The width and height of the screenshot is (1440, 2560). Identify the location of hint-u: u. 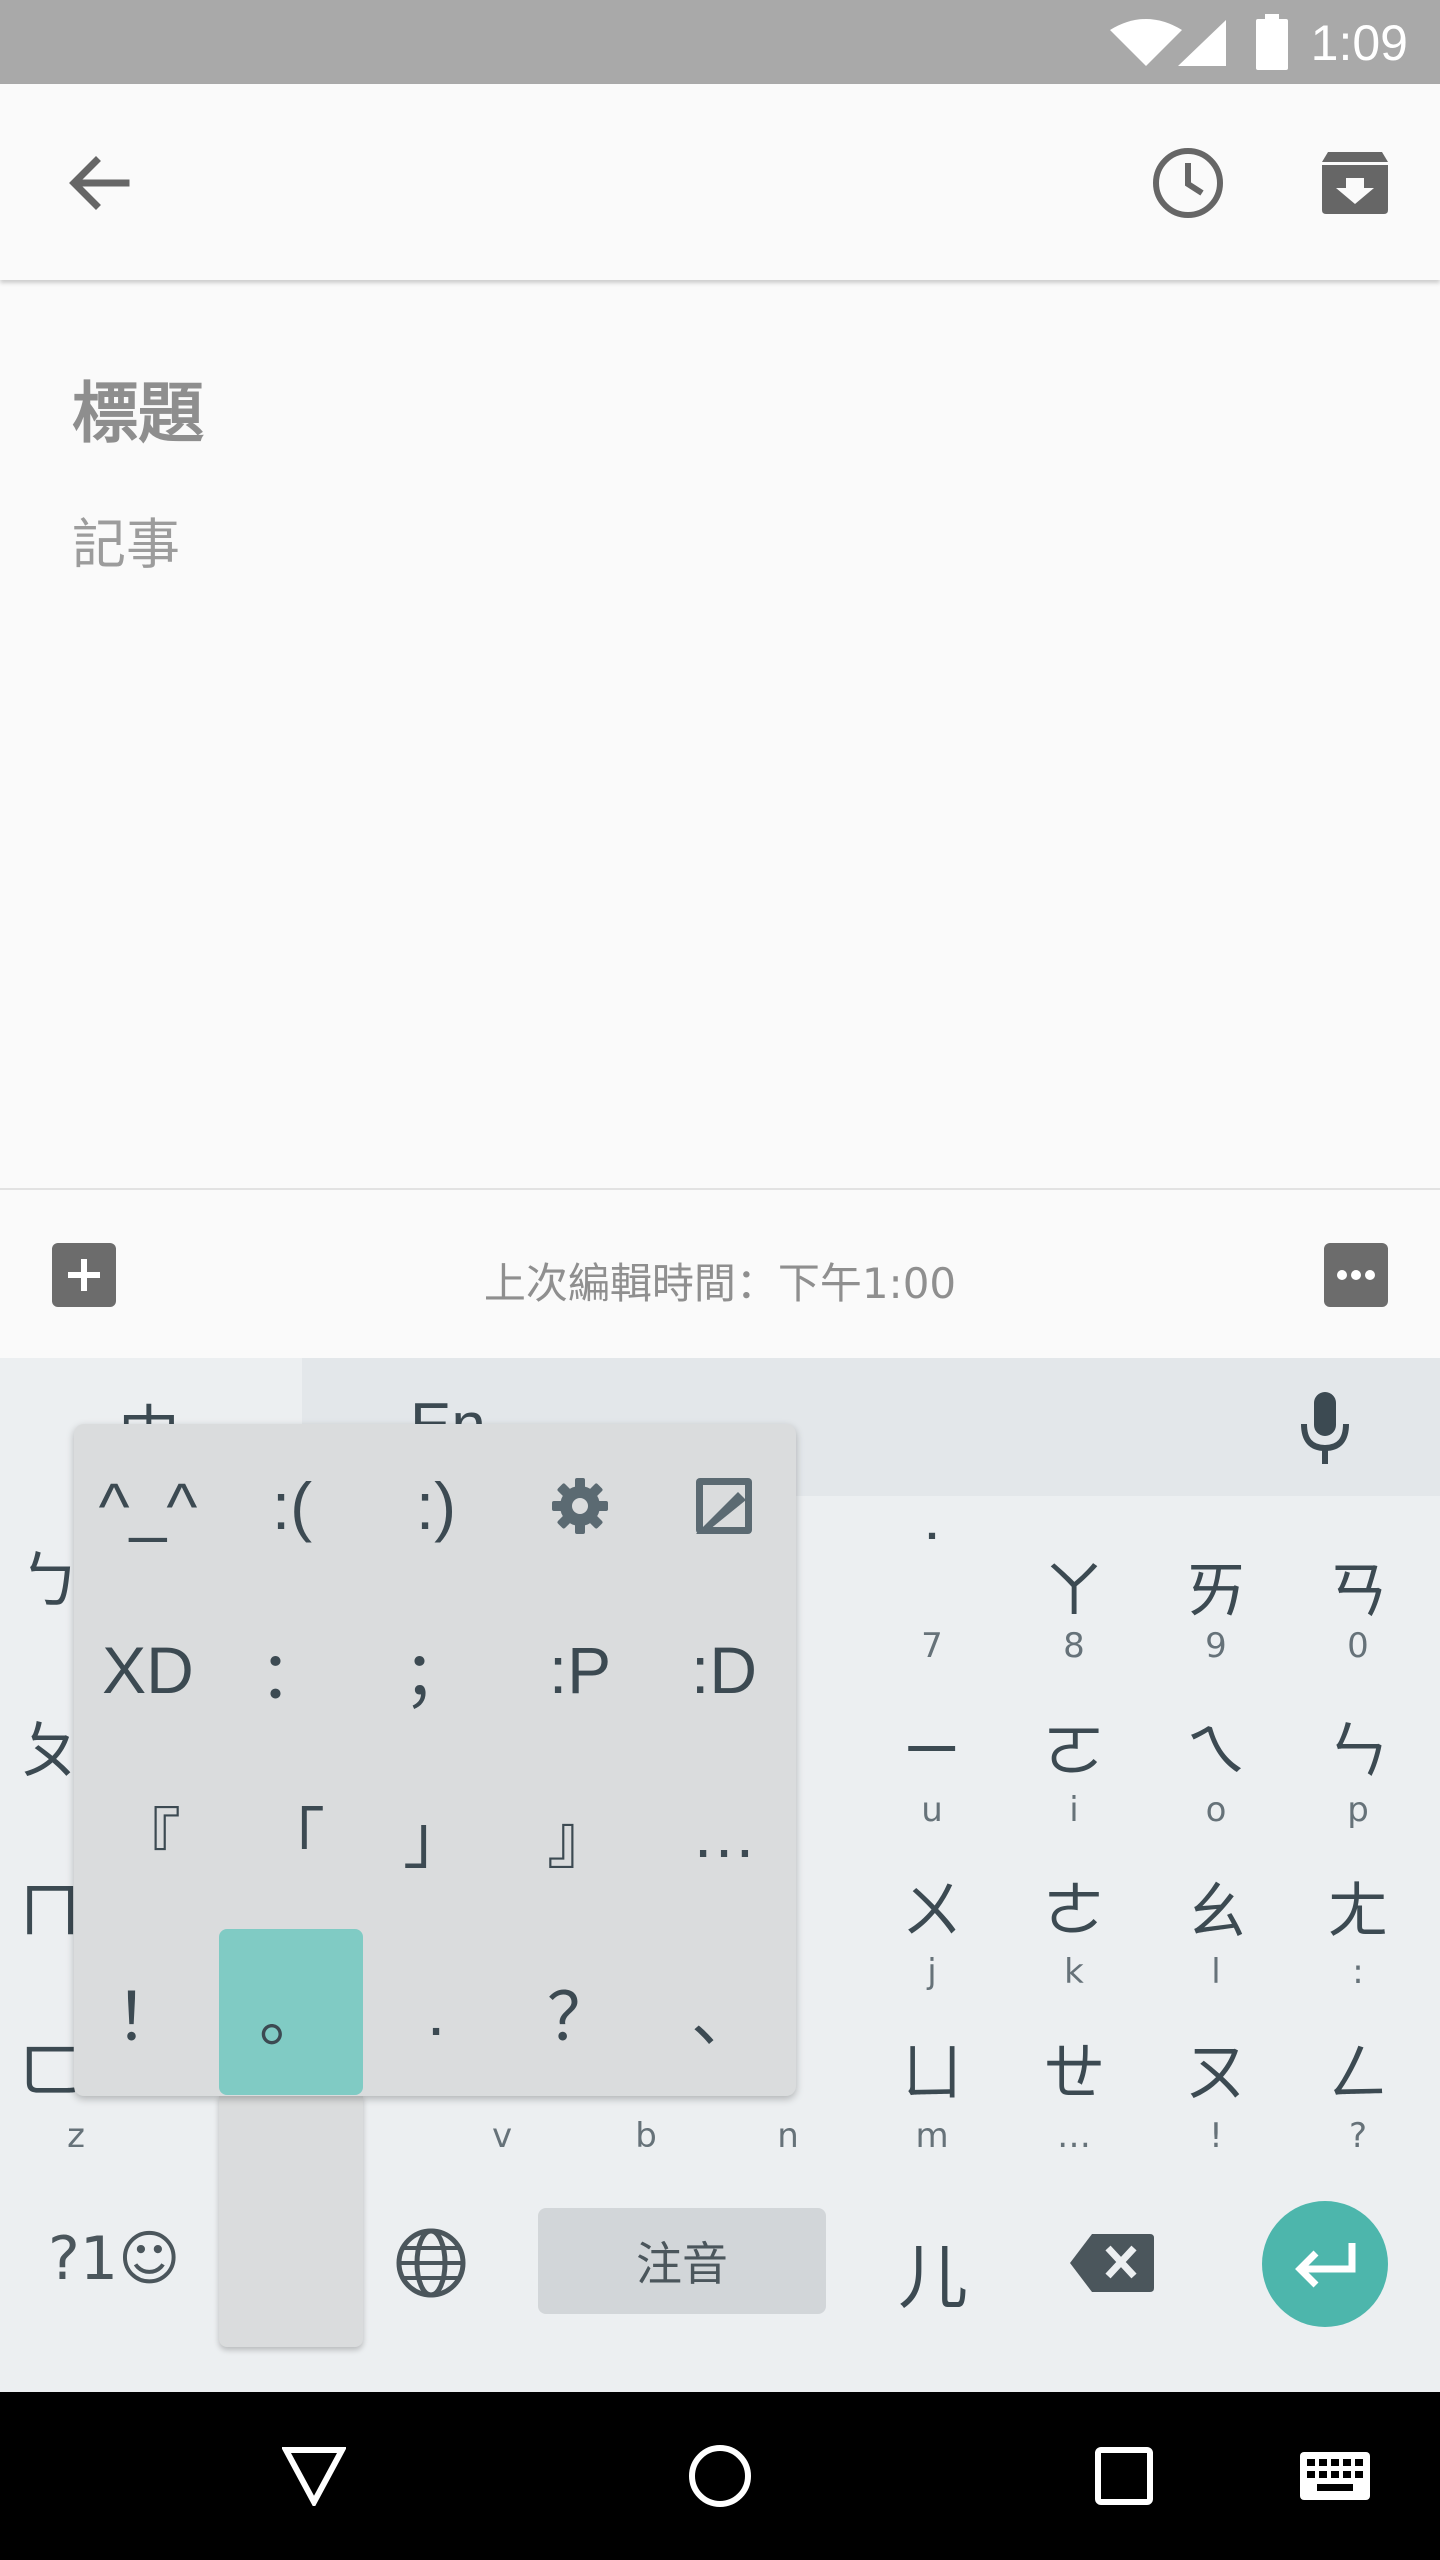
(932, 1810).